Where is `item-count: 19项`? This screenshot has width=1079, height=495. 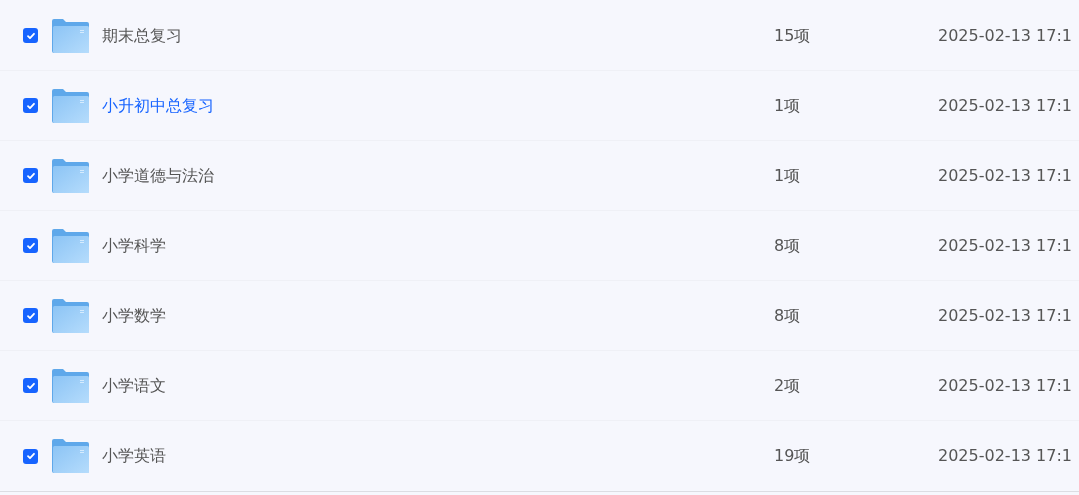 item-count: 19项 is located at coordinates (792, 455).